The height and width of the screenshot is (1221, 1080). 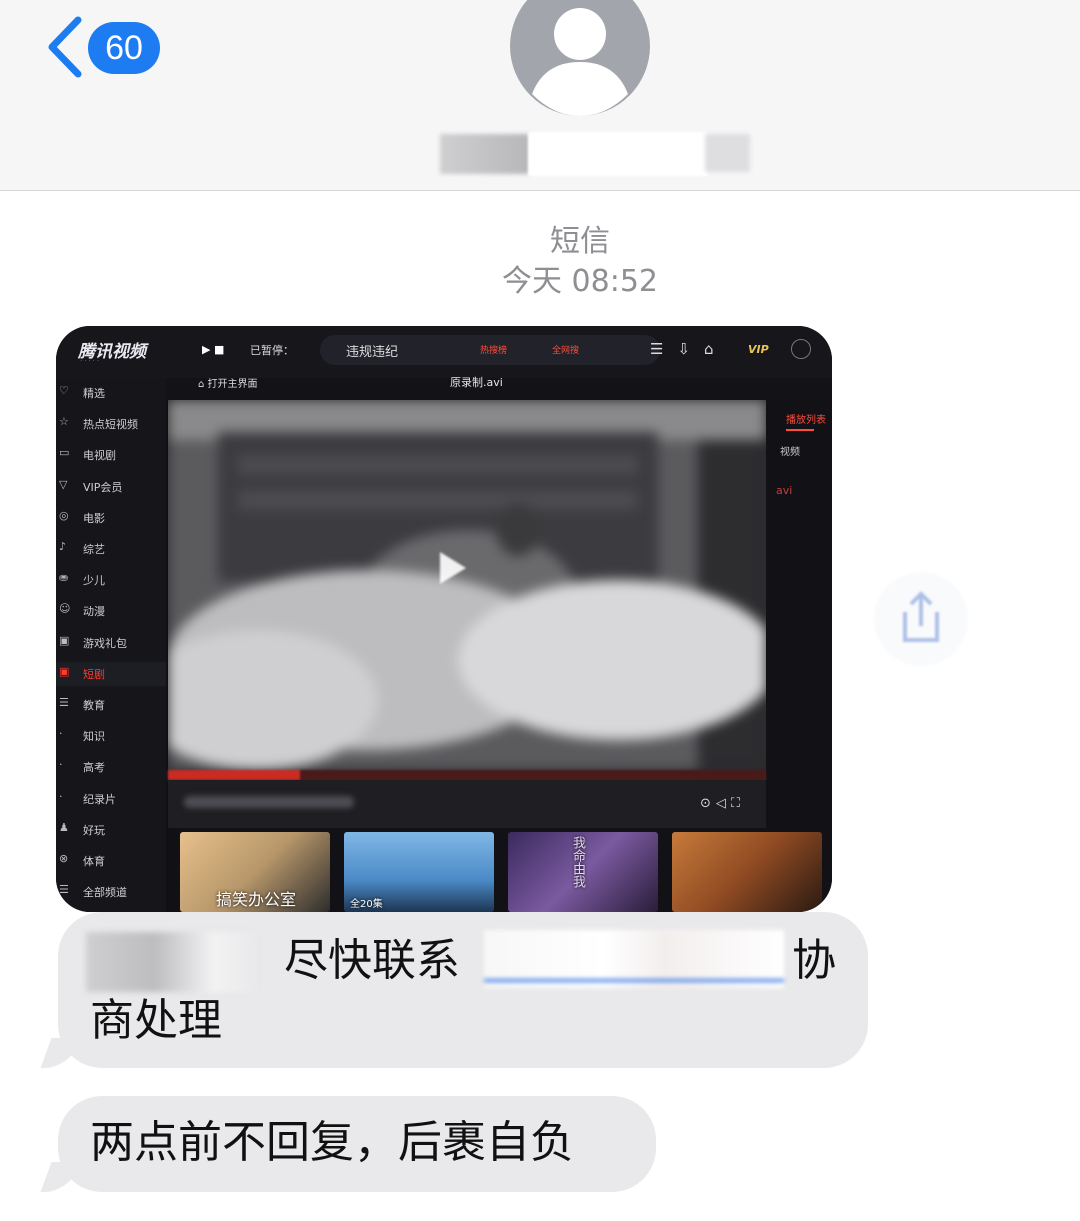 I want to click on sidebar-item-label: 纪录片, so click(x=99, y=799).